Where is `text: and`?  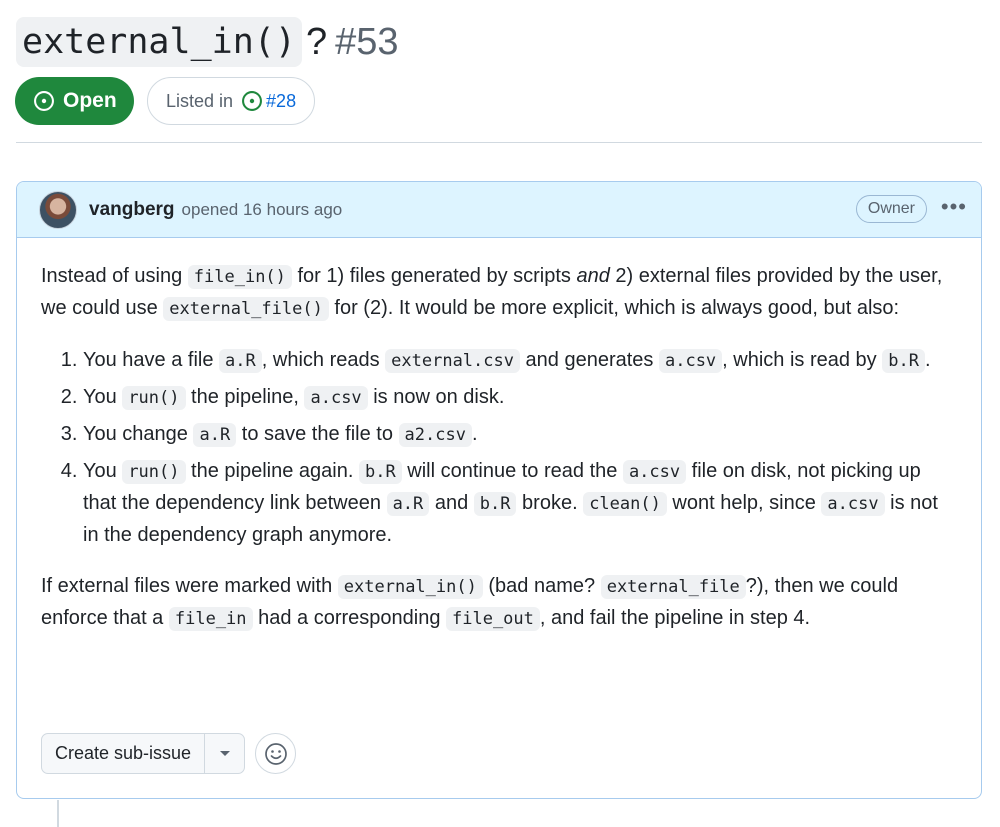
text: and is located at coordinates (451, 503).